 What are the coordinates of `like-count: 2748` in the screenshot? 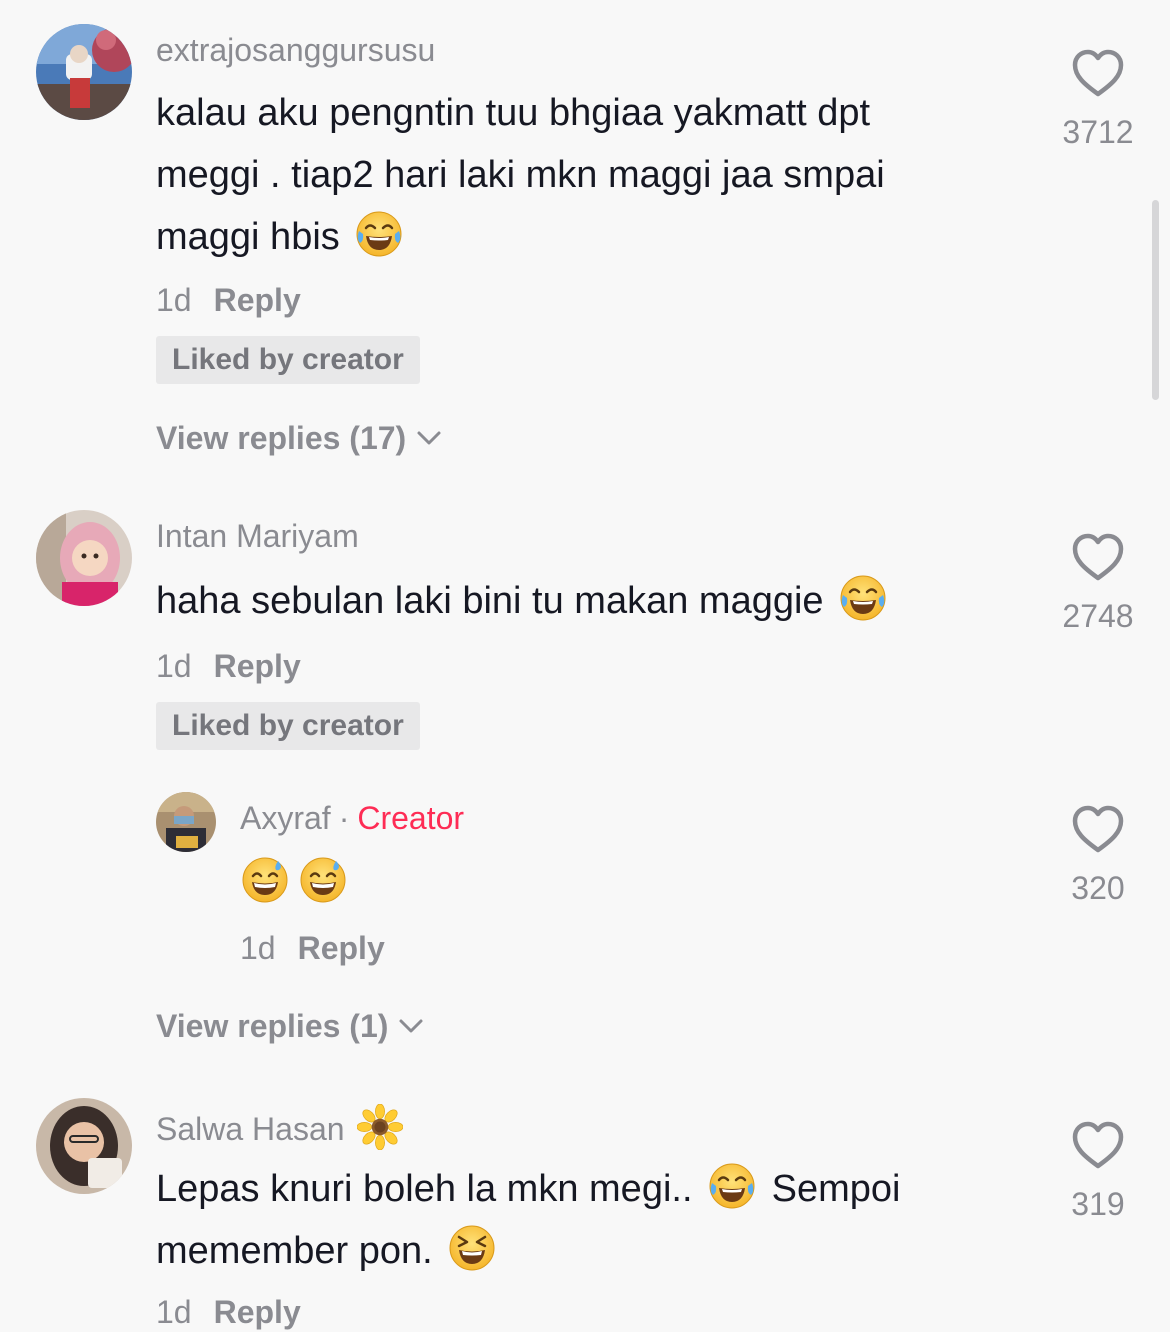 It's located at (1098, 616).